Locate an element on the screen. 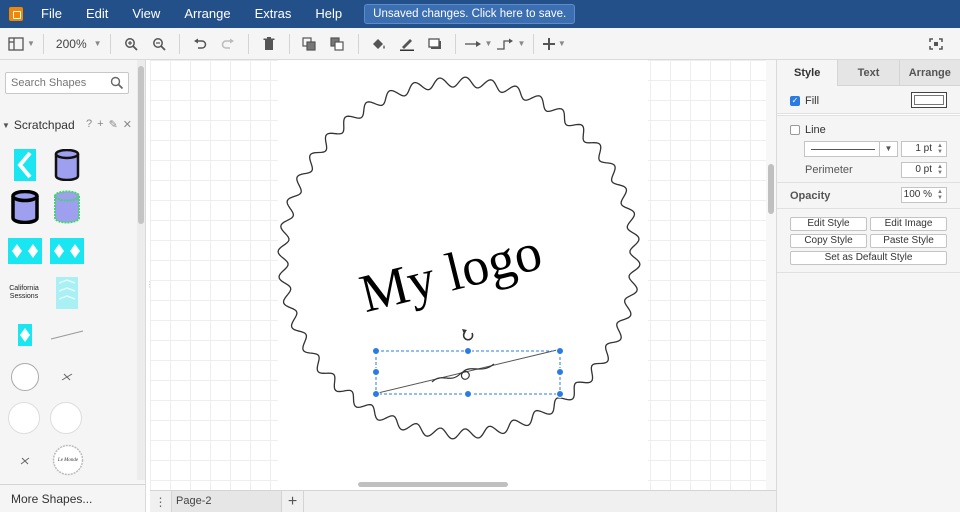 This screenshot has height=512, width=960. connection-style-button: ▼ is located at coordinates (478, 44).